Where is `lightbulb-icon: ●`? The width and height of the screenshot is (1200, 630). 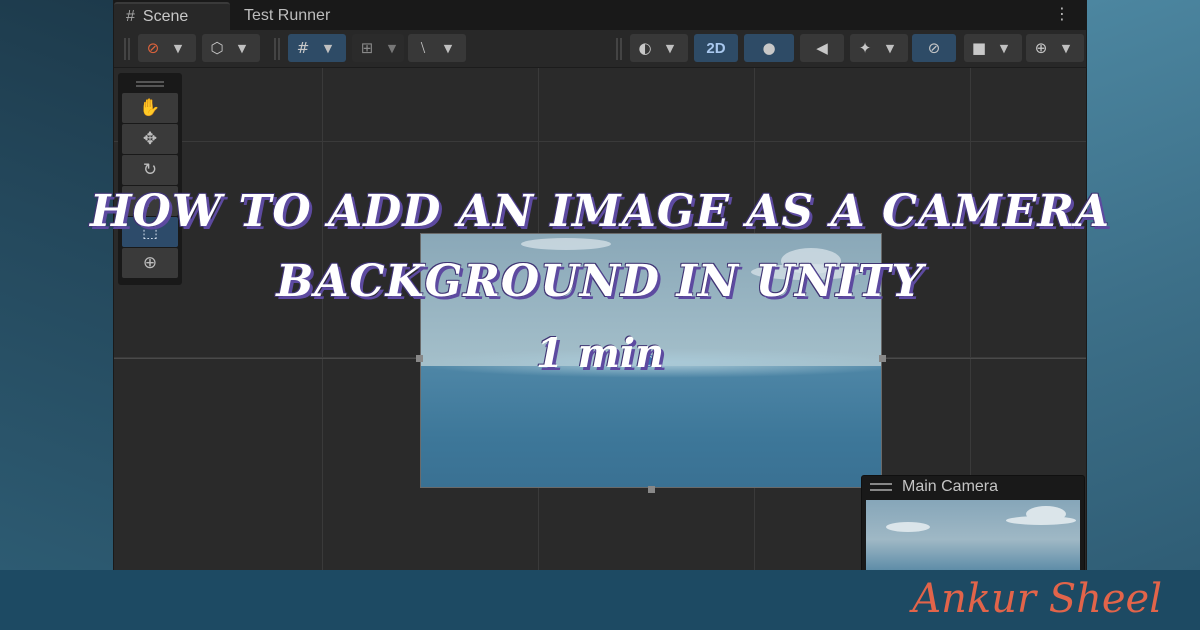 lightbulb-icon: ● is located at coordinates (769, 48).